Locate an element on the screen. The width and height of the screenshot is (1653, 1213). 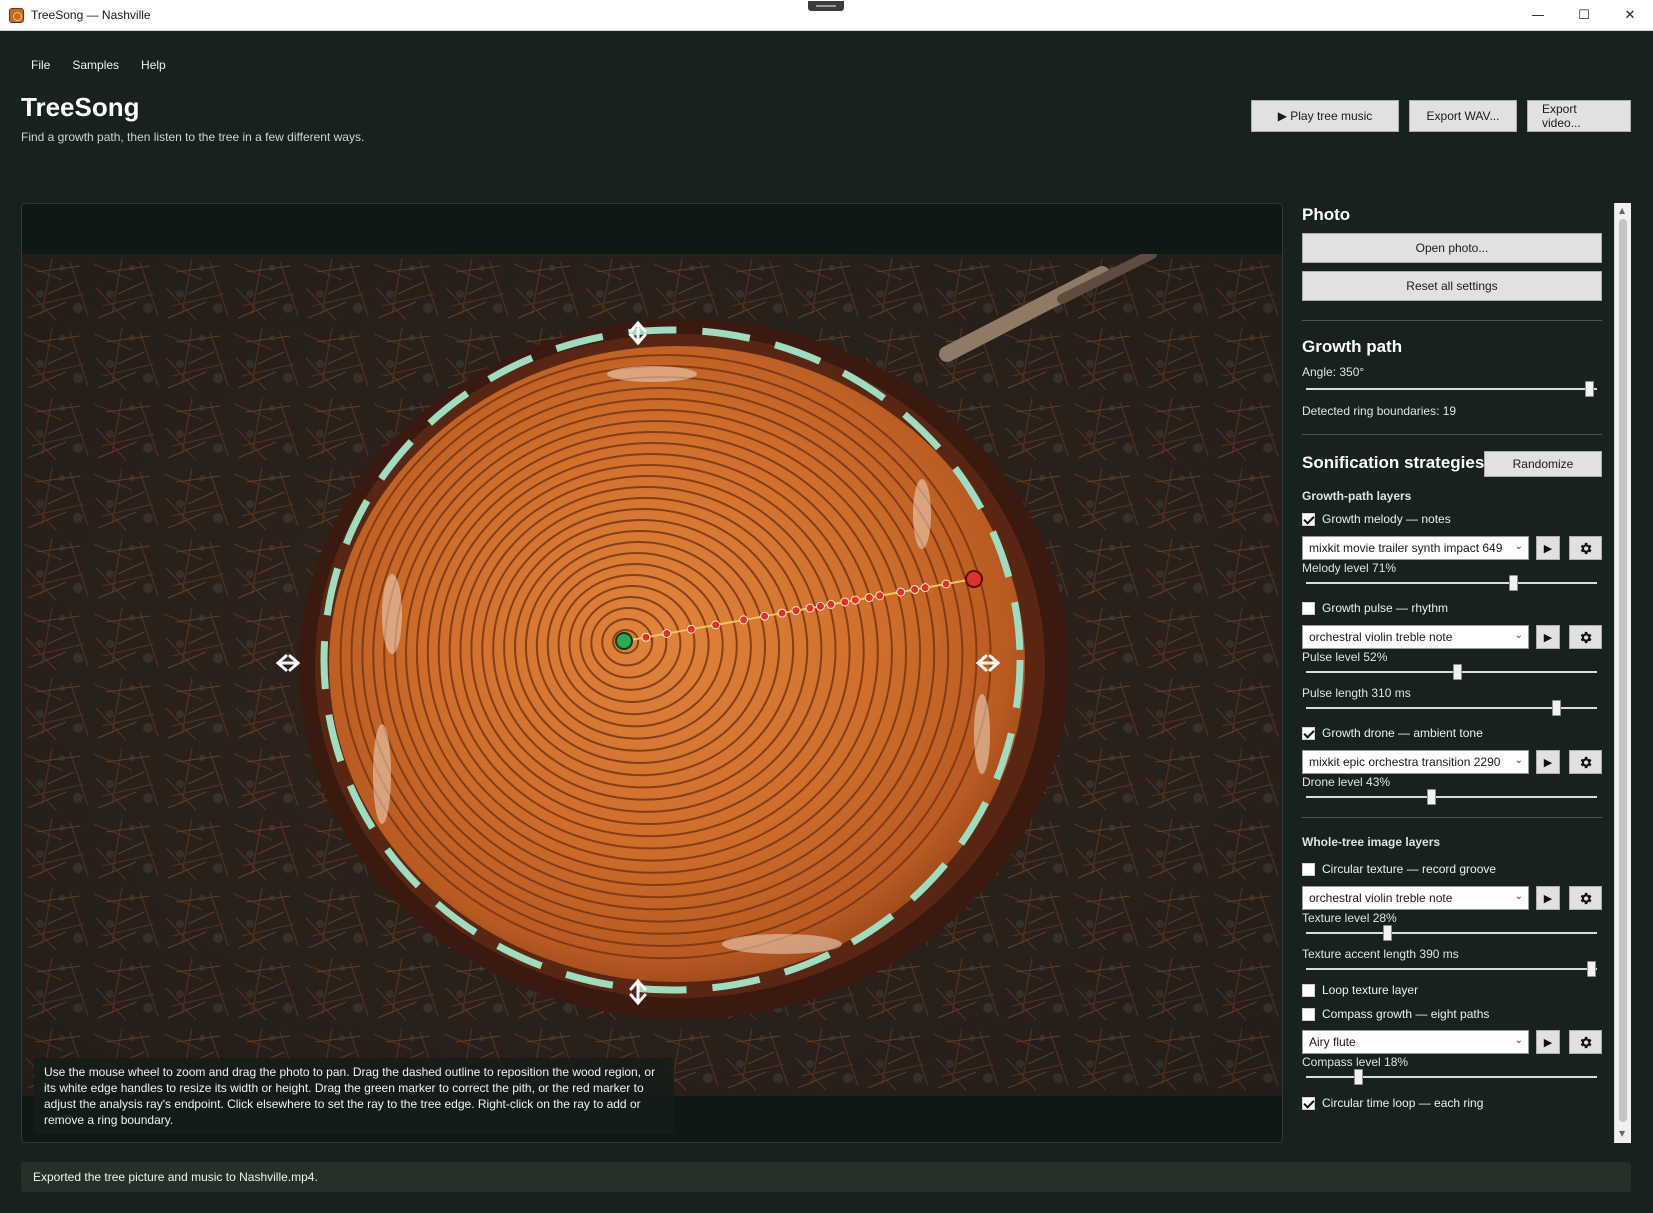
drone-level-slider is located at coordinates (1451, 797).